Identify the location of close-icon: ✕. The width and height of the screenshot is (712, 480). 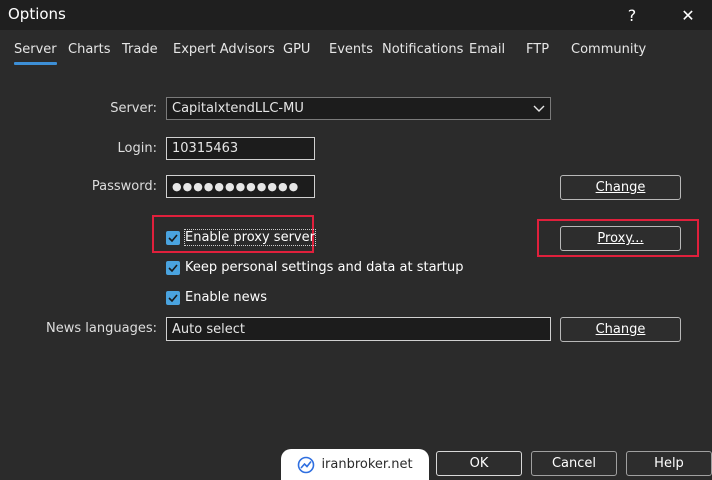
(688, 15).